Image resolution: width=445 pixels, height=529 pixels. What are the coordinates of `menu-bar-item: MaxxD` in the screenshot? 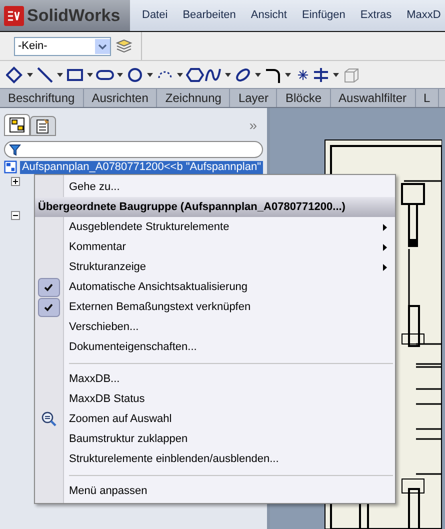 It's located at (423, 15).